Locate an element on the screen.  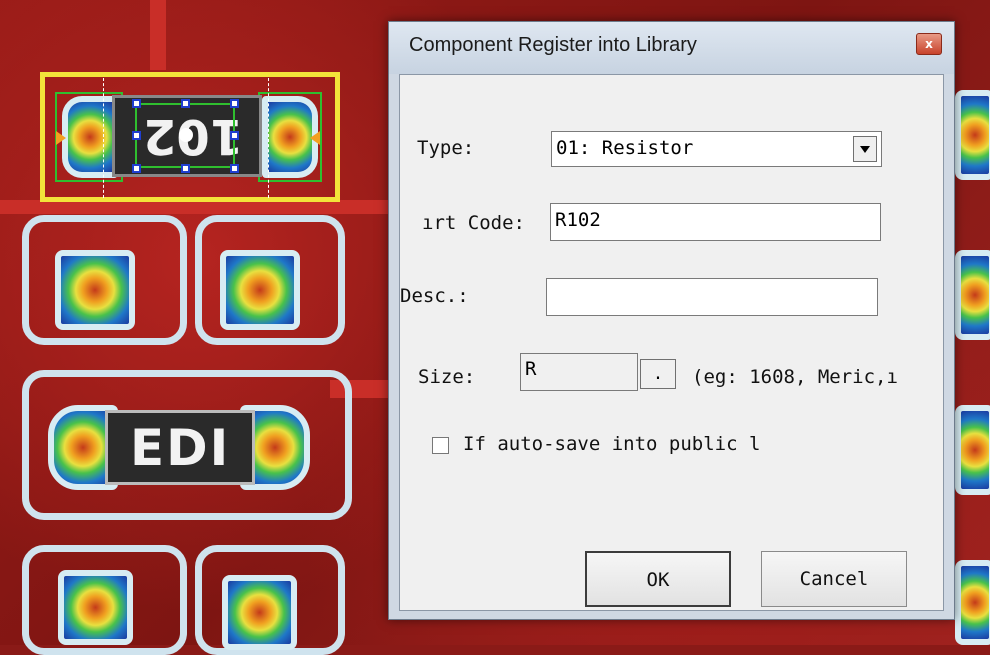
autosave-label: If auto-save into public l is located at coordinates (612, 444).